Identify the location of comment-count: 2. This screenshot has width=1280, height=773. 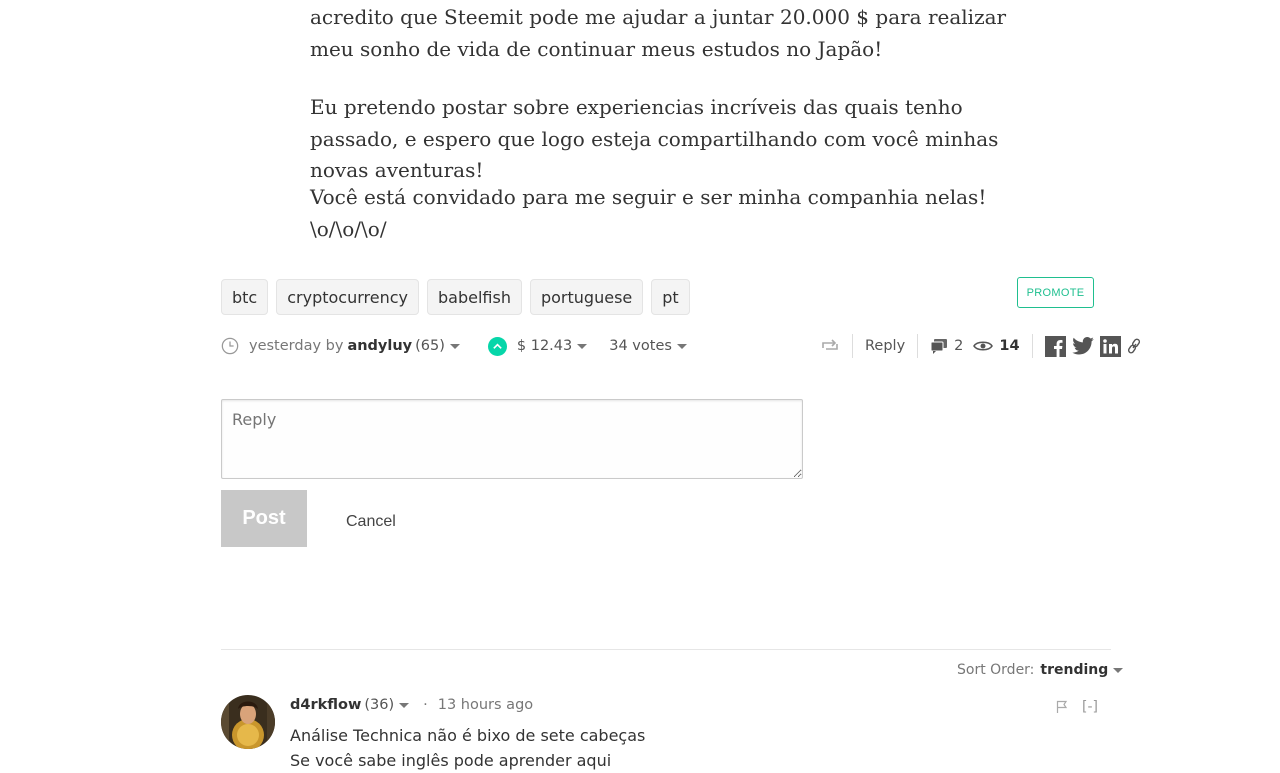
(959, 346).